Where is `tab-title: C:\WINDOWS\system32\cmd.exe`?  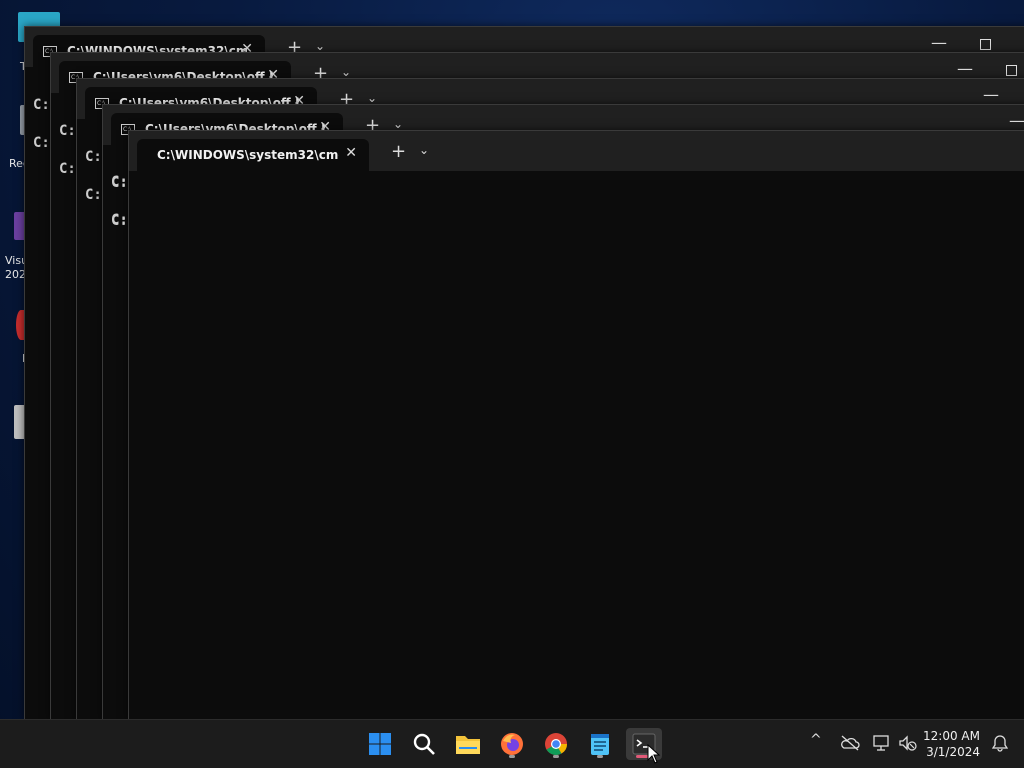
tab-title: C:\WINDOWS\system32\cmd.exe is located at coordinates (248, 155).